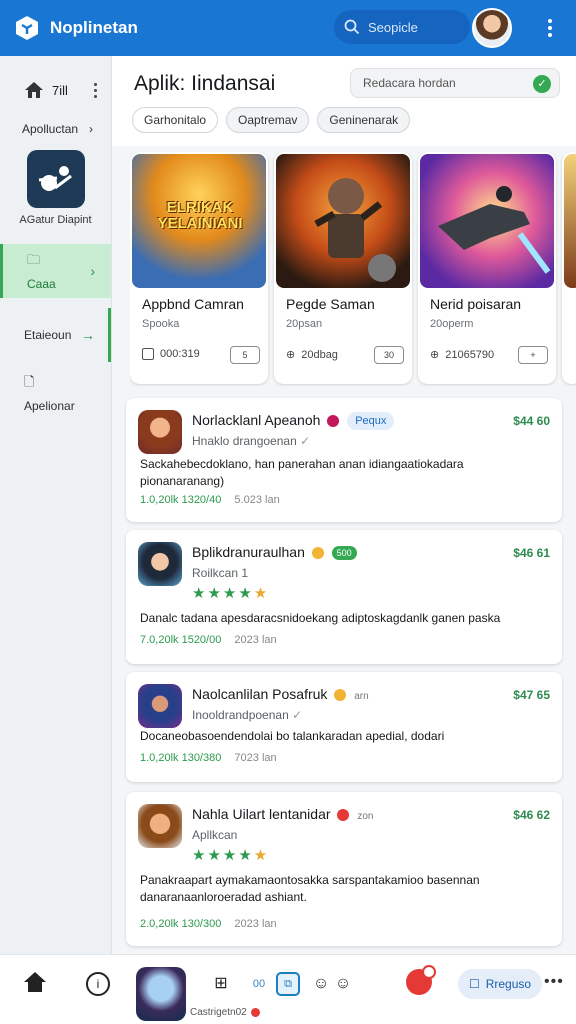  Describe the element at coordinates (161, 994) in the screenshot. I see `featured-thumbnail` at that location.